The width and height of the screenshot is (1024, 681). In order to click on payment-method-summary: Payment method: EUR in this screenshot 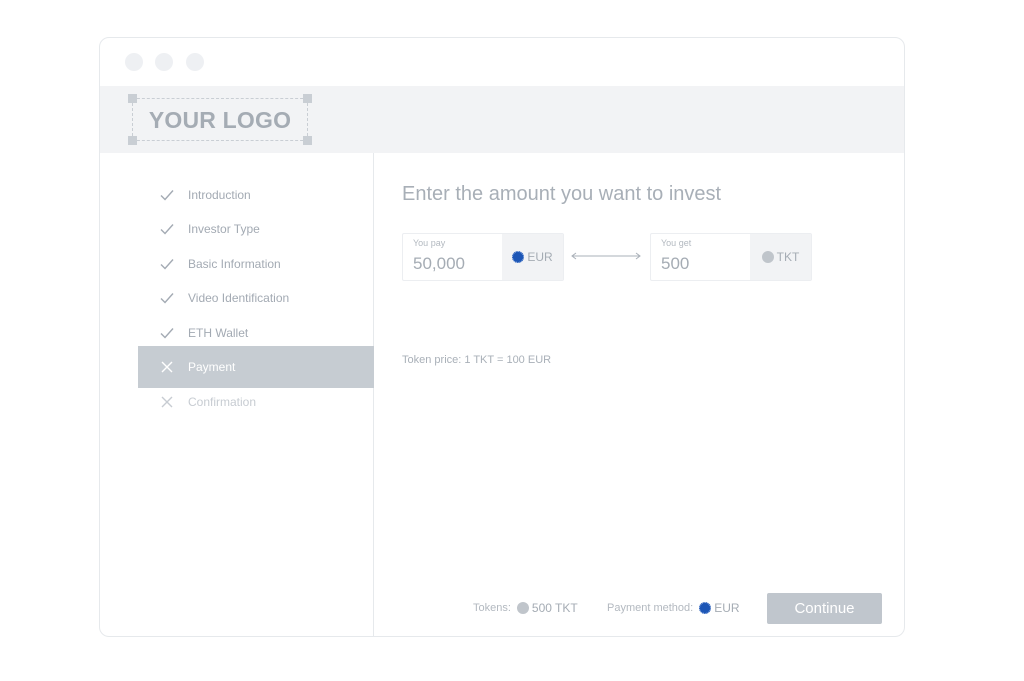, I will do `click(673, 608)`.